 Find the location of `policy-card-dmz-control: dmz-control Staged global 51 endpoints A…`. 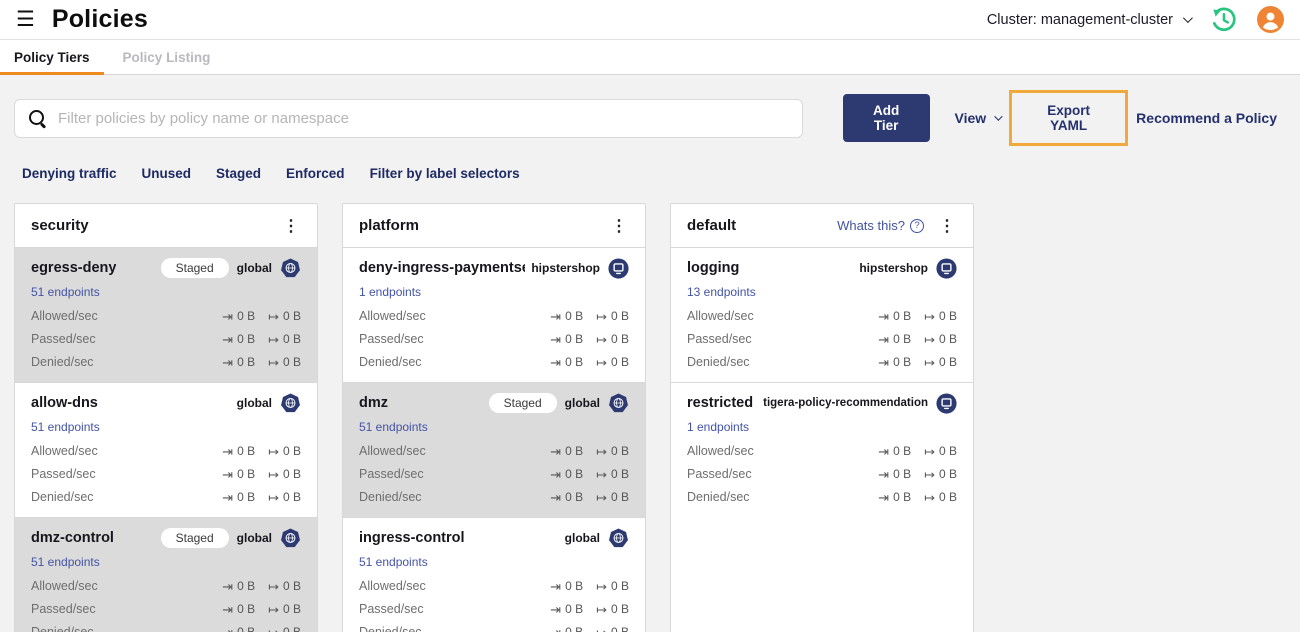

policy-card-dmz-control: dmz-control Staged global 51 endpoints A… is located at coordinates (166, 575).